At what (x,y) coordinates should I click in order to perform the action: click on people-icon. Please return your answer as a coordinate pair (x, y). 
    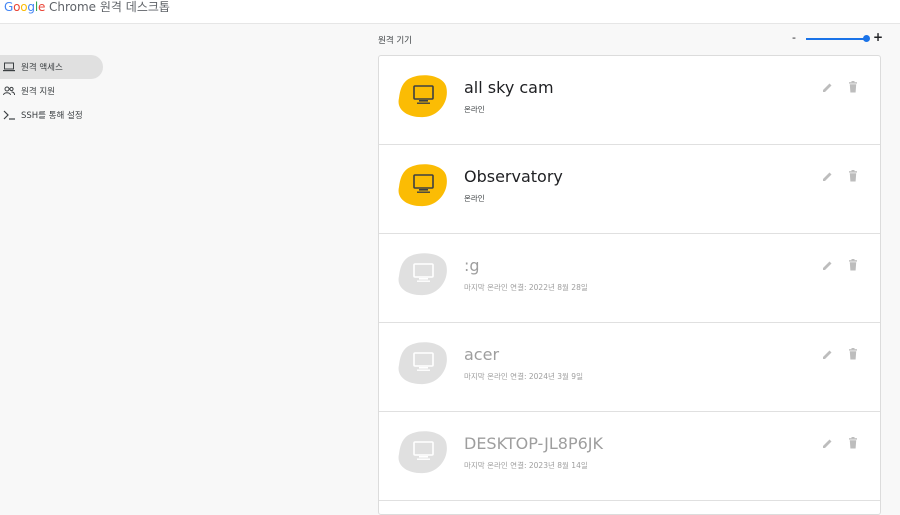
    Looking at the image, I should click on (9, 91).